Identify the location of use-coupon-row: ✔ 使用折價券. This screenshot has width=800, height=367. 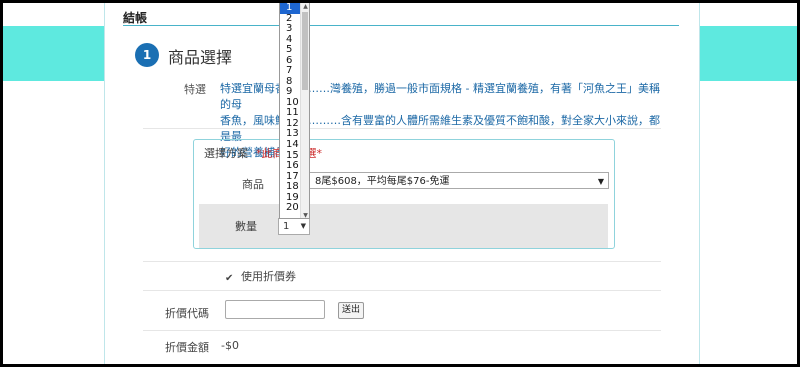
(260, 276).